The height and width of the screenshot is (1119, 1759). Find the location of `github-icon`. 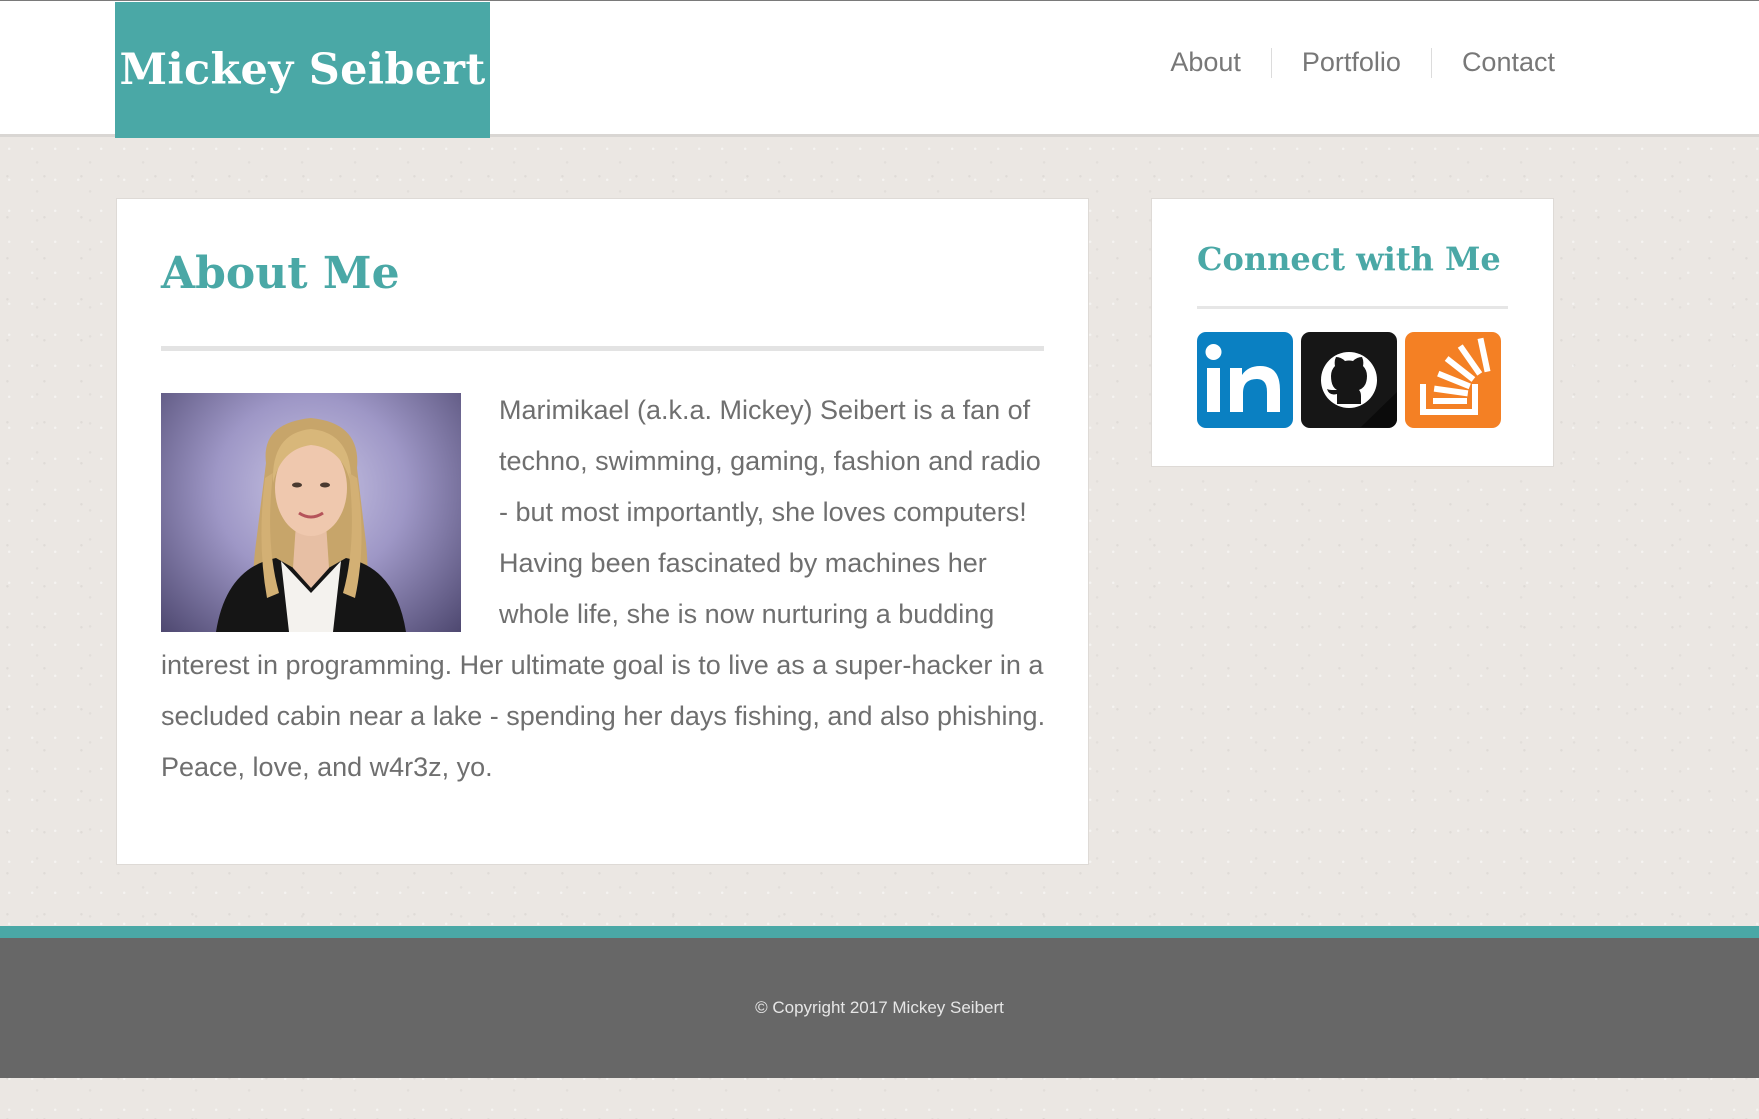

github-icon is located at coordinates (1349, 380).